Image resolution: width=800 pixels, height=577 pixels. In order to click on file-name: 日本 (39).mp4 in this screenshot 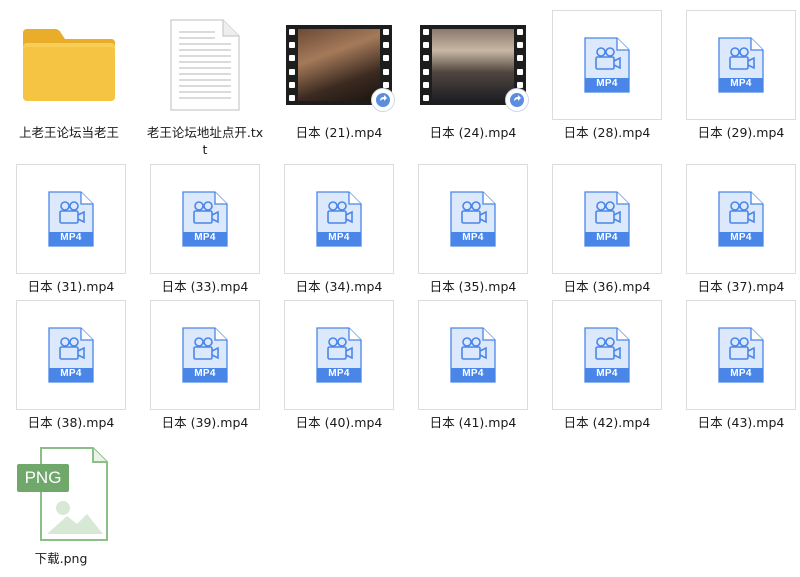, I will do `click(205, 422)`.